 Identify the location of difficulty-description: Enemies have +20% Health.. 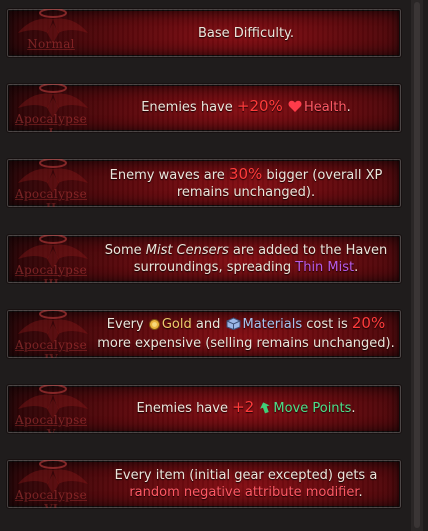
(246, 108).